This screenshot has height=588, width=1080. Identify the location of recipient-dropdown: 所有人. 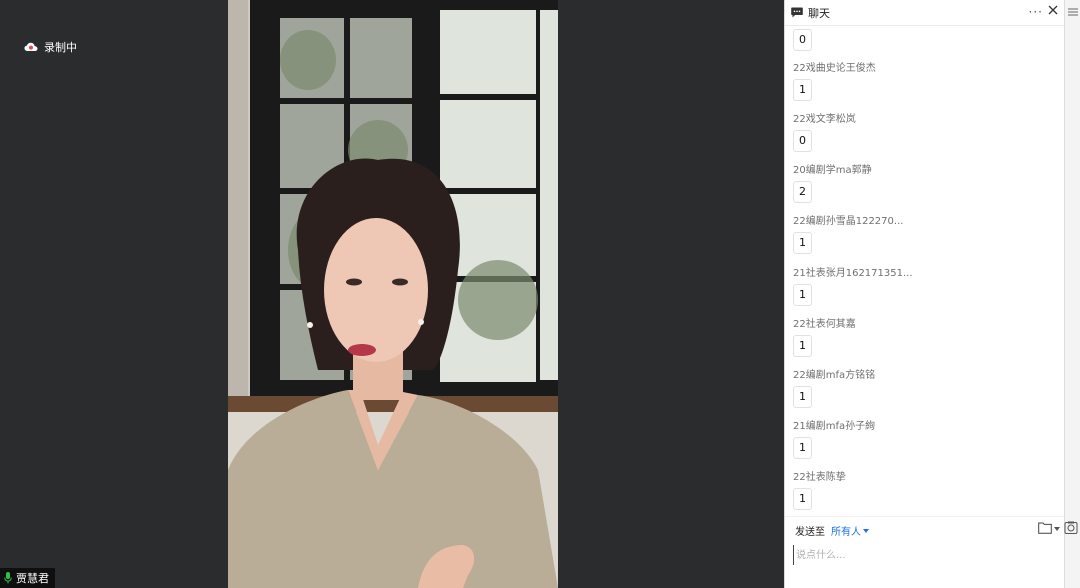
(850, 530).